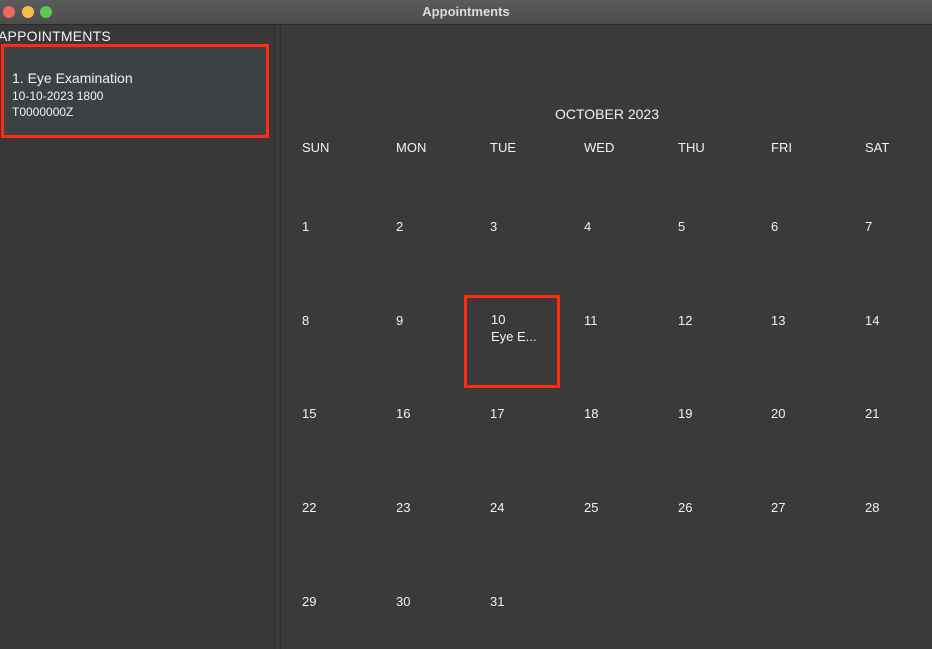 The height and width of the screenshot is (649, 932). What do you see at coordinates (591, 320) in the screenshot?
I see `calendar-day: 11` at bounding box center [591, 320].